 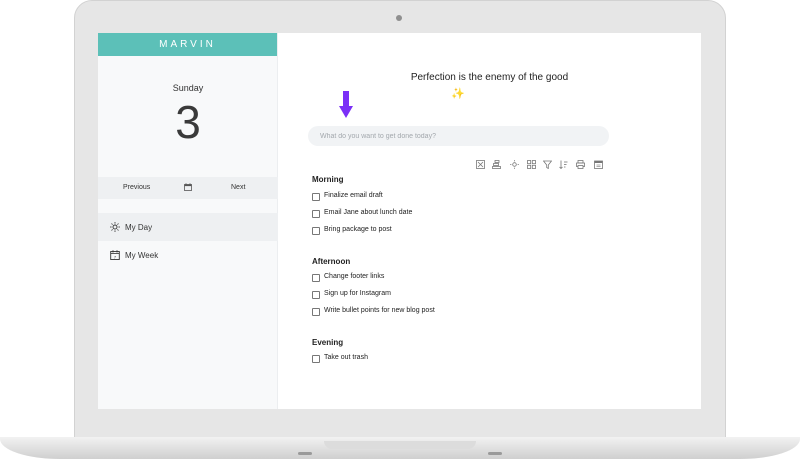 I want to click on previous-day-button: Previous, so click(x=136, y=187).